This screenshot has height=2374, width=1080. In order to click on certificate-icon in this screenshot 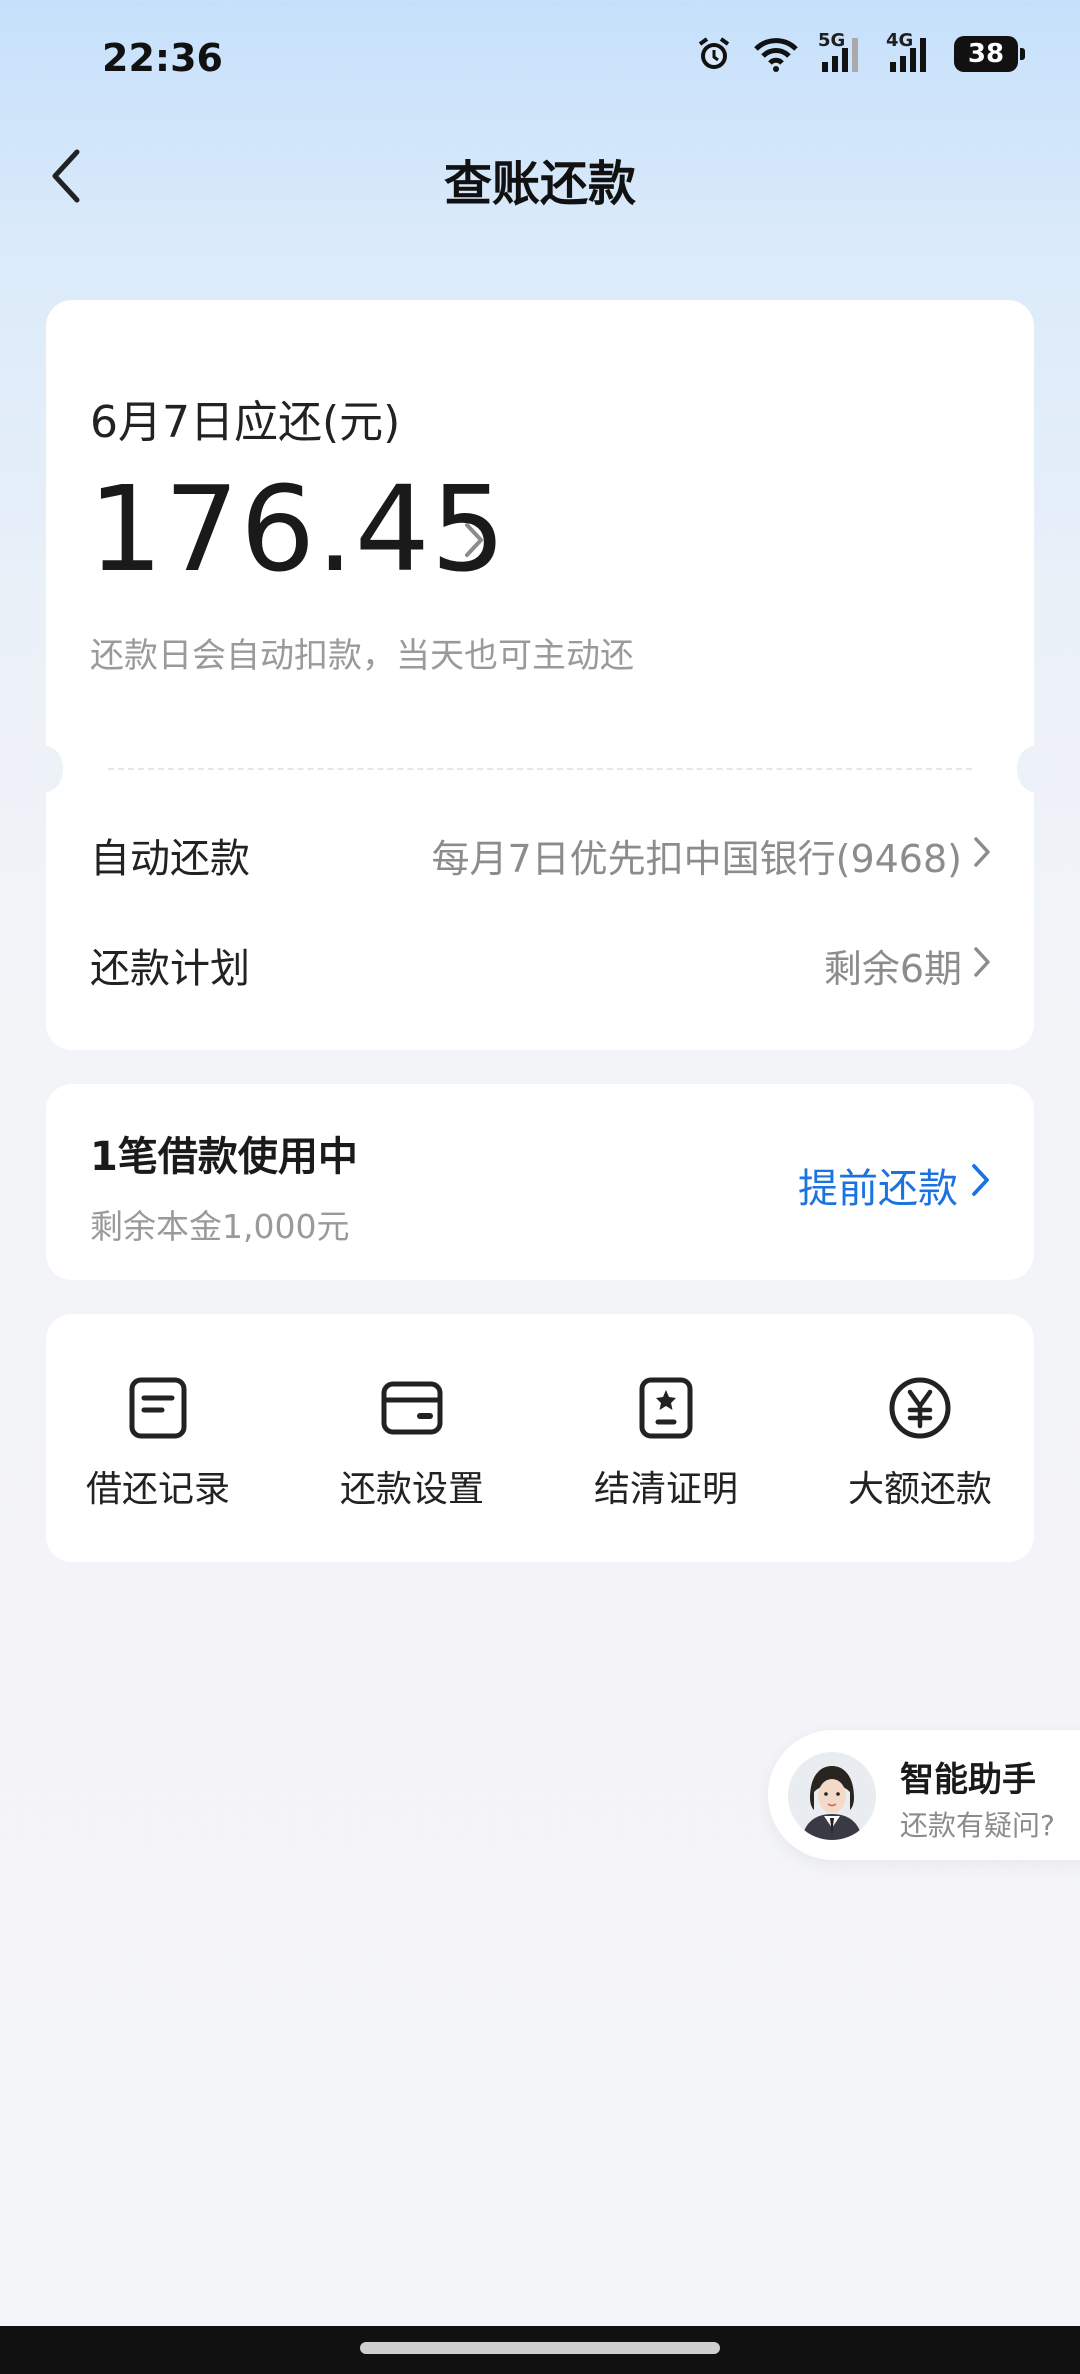, I will do `click(666, 1408)`.